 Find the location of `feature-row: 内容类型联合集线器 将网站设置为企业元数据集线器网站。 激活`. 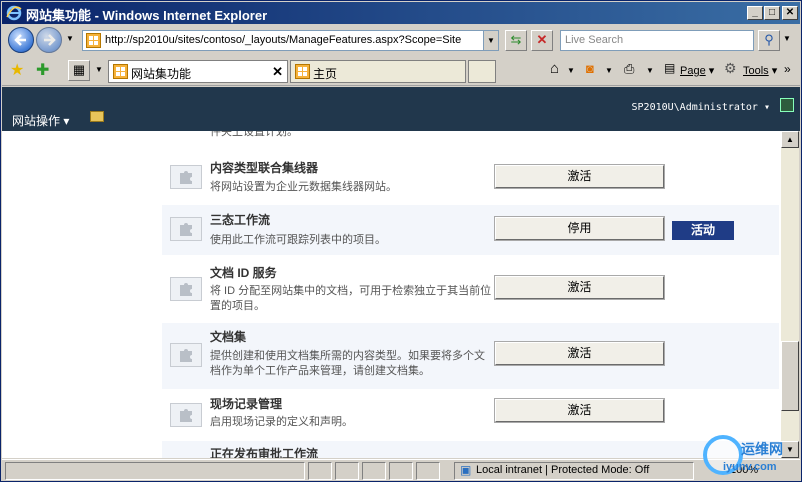

feature-row: 内容类型联合集线器 将网站设置为企业元数据集线器网站。 激活 is located at coordinates (470, 178).